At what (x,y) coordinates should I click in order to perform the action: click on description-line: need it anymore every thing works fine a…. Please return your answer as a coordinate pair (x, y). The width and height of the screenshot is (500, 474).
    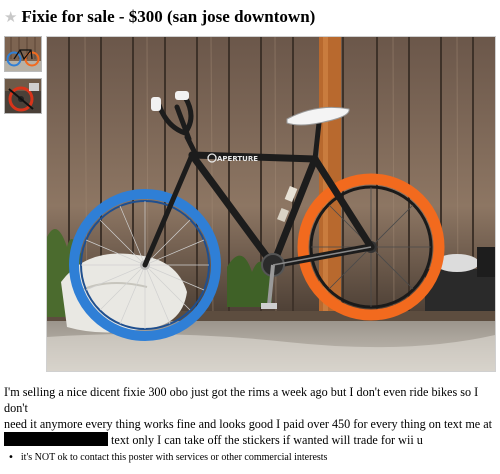
    Looking at the image, I should click on (248, 424).